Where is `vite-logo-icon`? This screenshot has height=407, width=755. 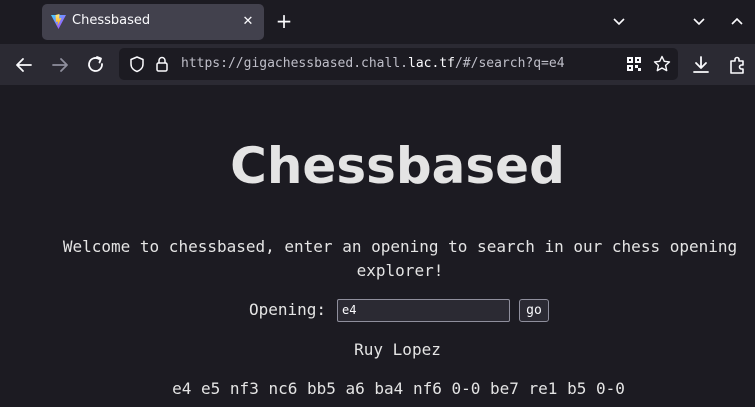 vite-logo-icon is located at coordinates (58, 21).